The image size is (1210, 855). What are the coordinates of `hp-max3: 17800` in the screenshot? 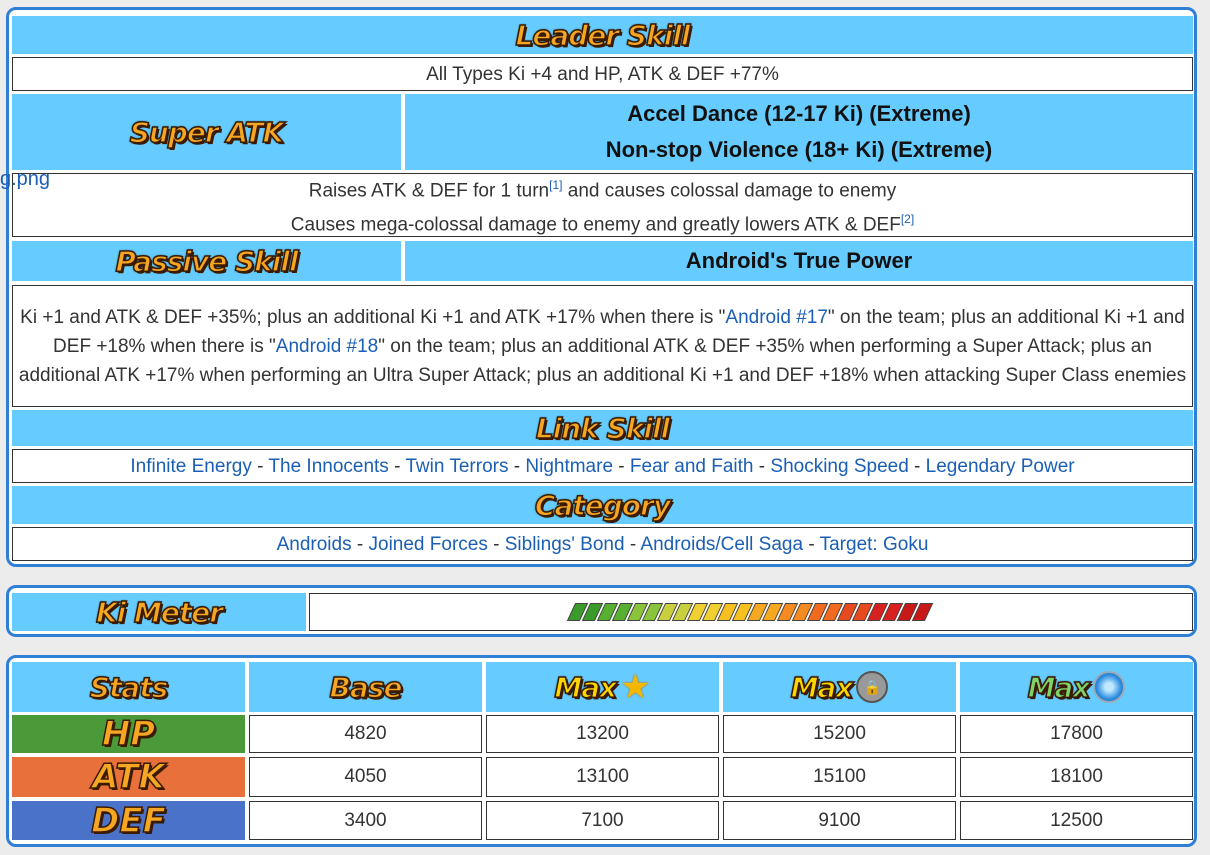 It's located at (1076, 734).